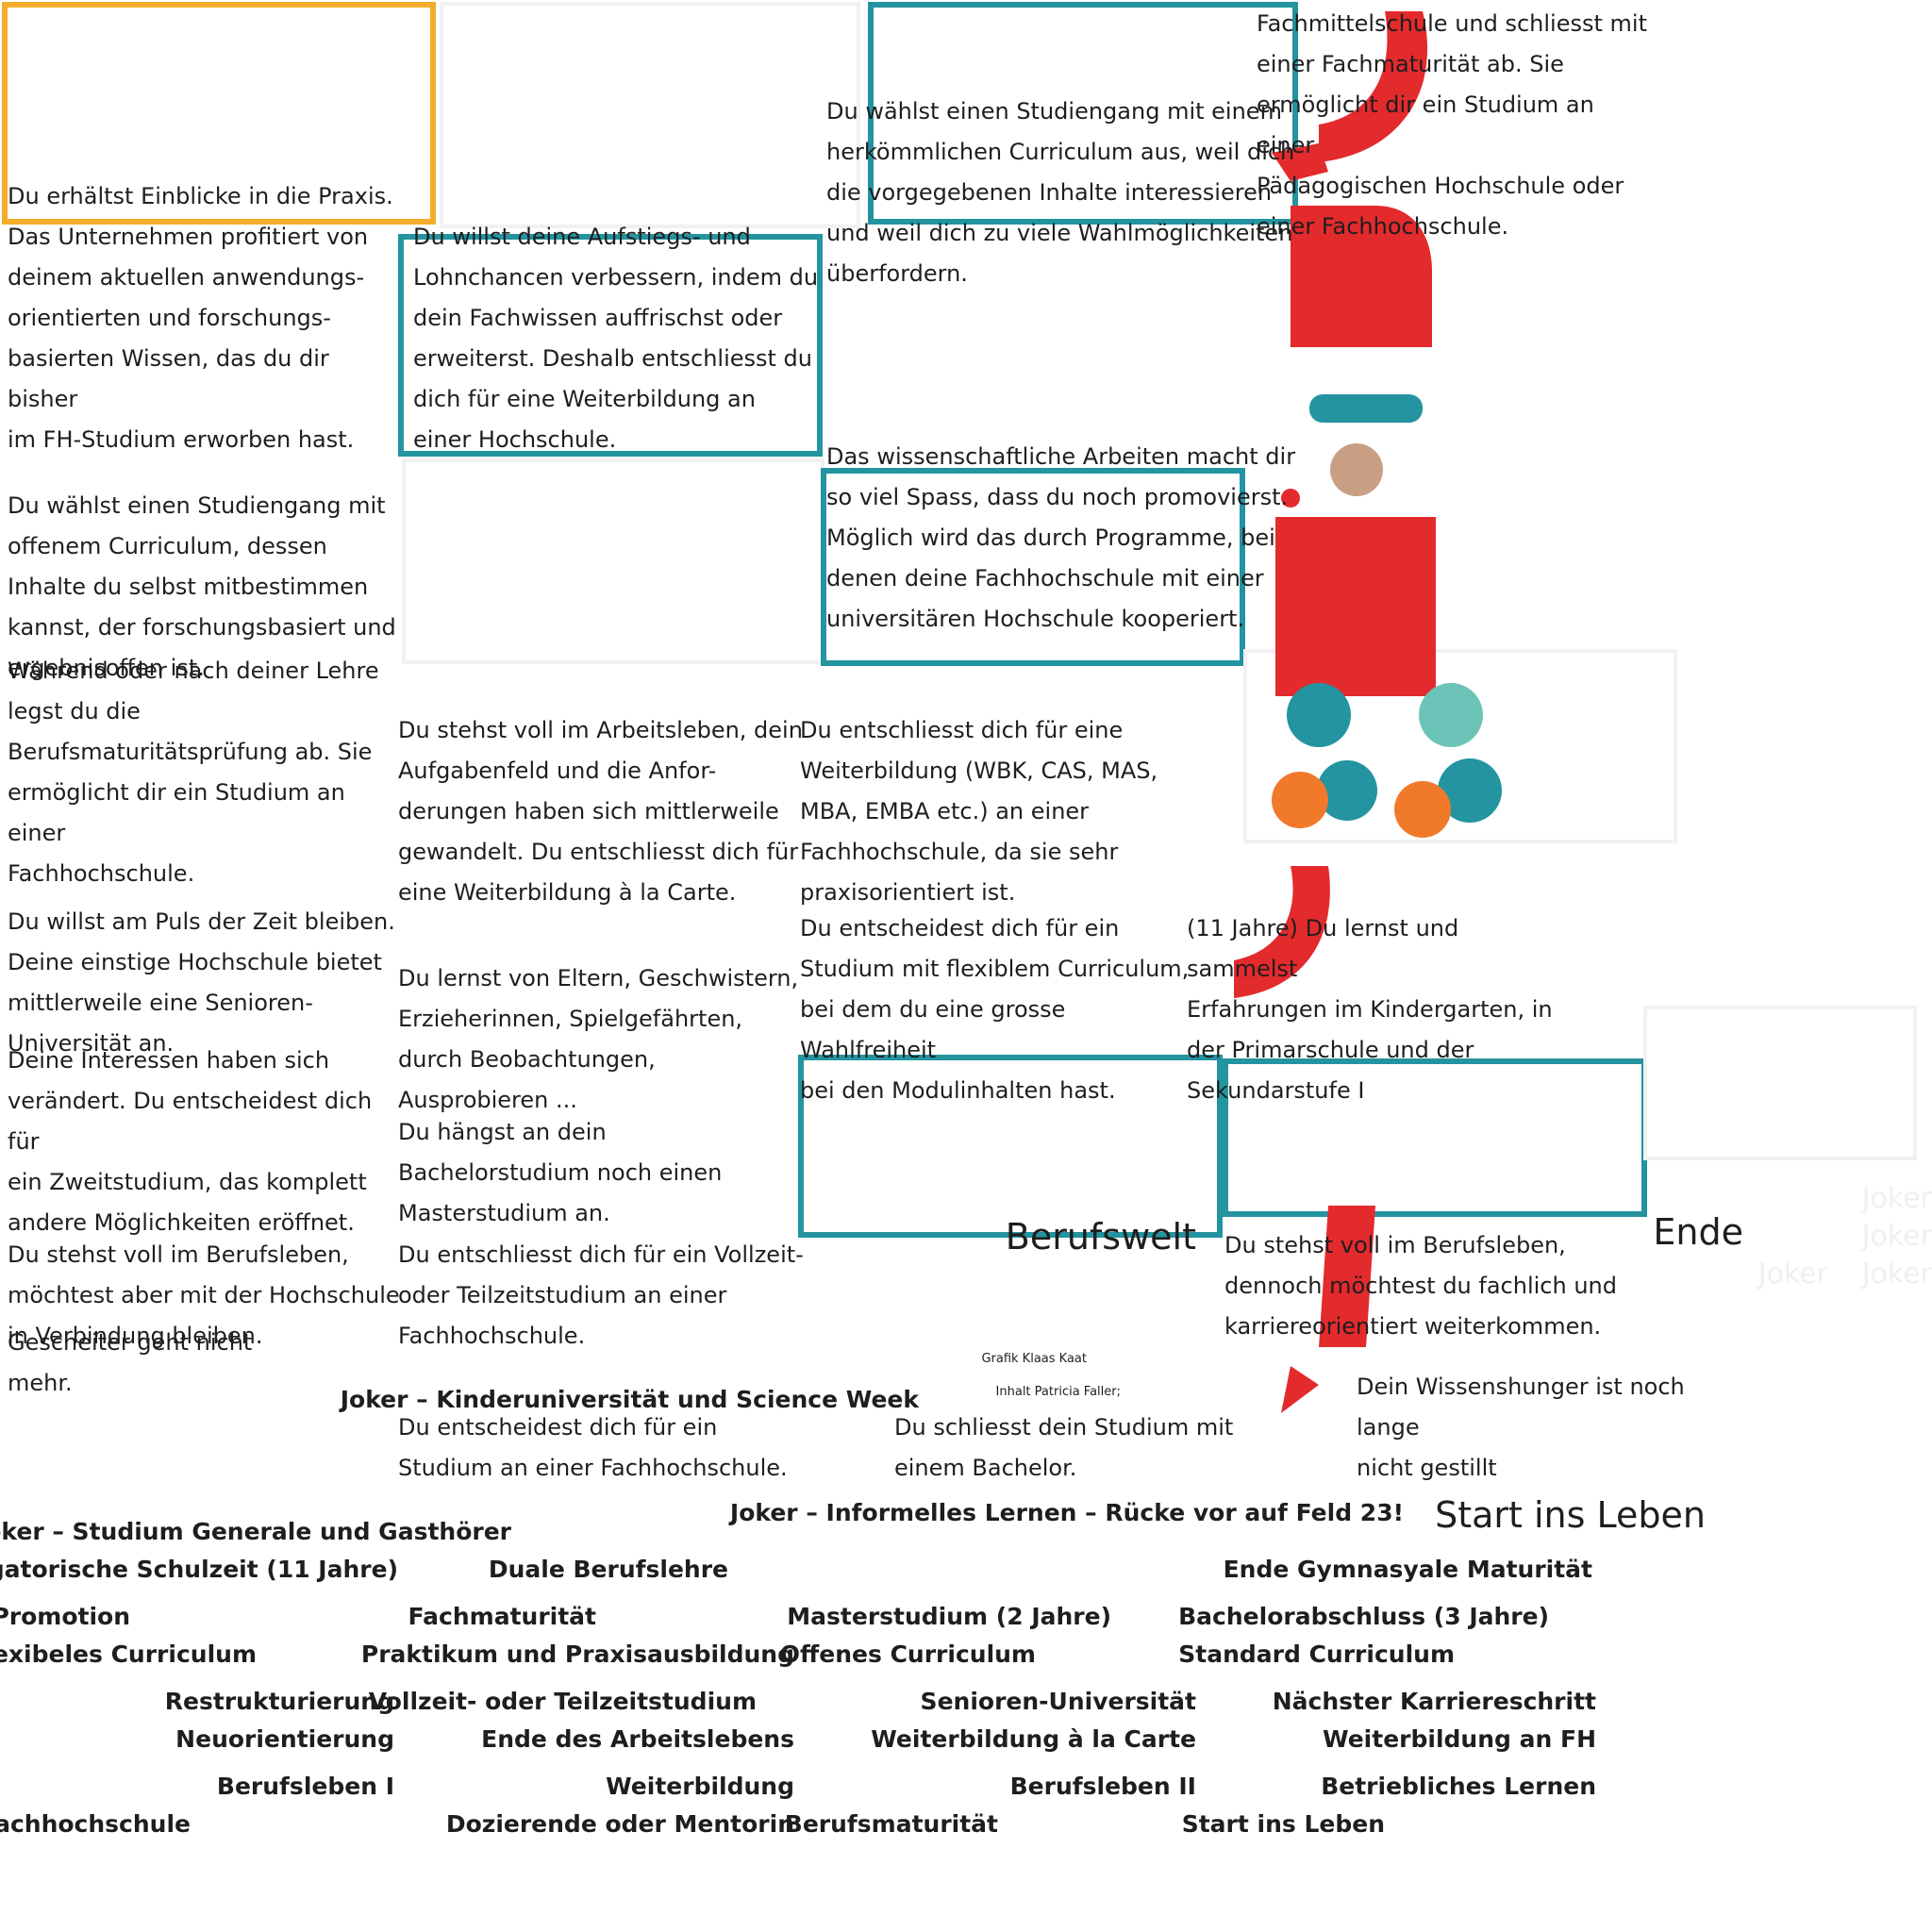  What do you see at coordinates (1283, 1824) in the screenshot?
I see `label-start-ins-leben: Start ins Leben` at bounding box center [1283, 1824].